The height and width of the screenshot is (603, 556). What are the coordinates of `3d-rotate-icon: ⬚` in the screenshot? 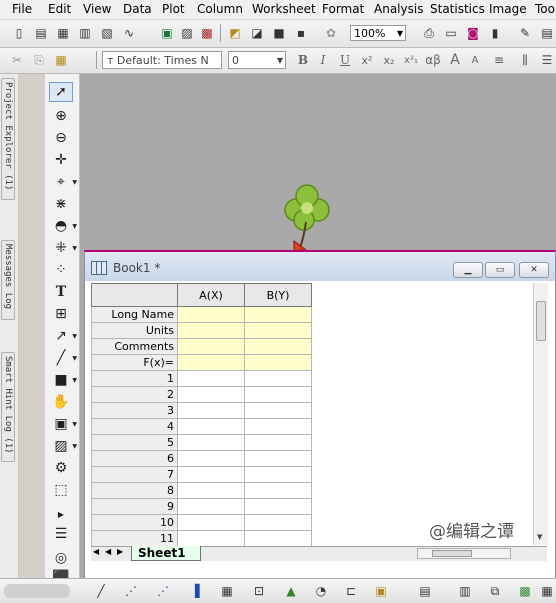 It's located at (61, 490).